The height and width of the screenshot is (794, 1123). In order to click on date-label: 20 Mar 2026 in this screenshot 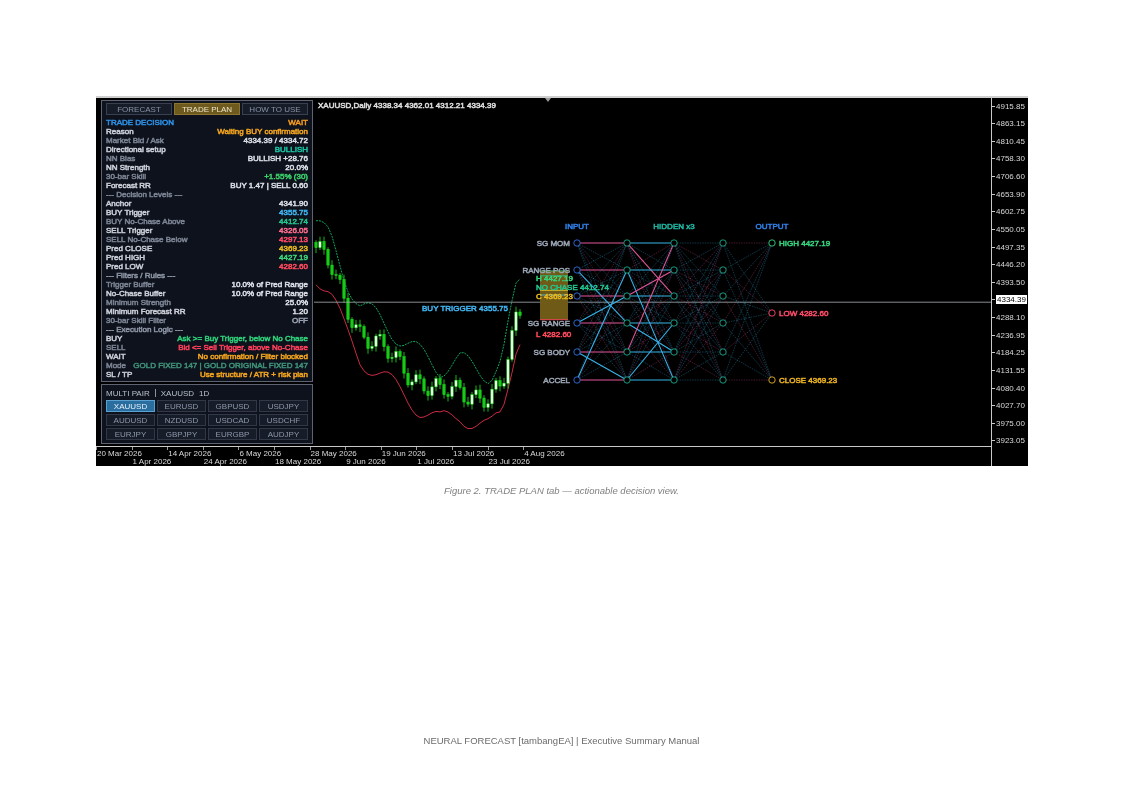, I will do `click(119, 454)`.